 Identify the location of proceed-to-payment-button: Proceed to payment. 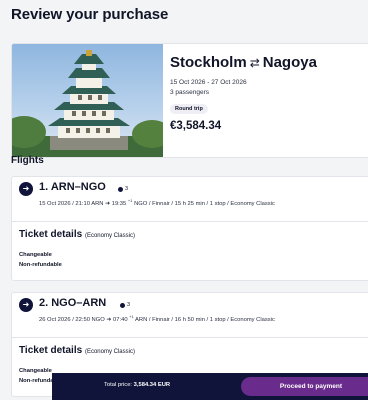
(304, 386).